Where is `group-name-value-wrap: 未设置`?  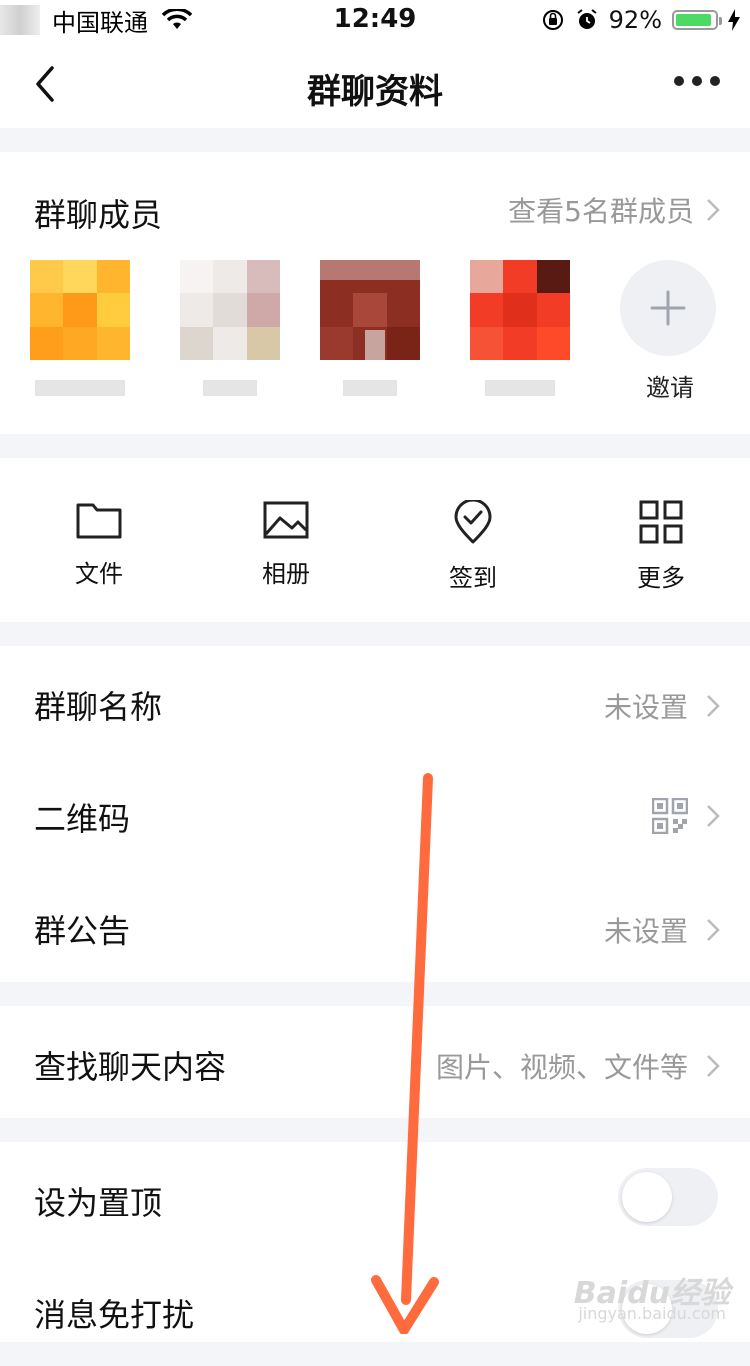 group-name-value-wrap: 未设置 is located at coordinates (662, 706).